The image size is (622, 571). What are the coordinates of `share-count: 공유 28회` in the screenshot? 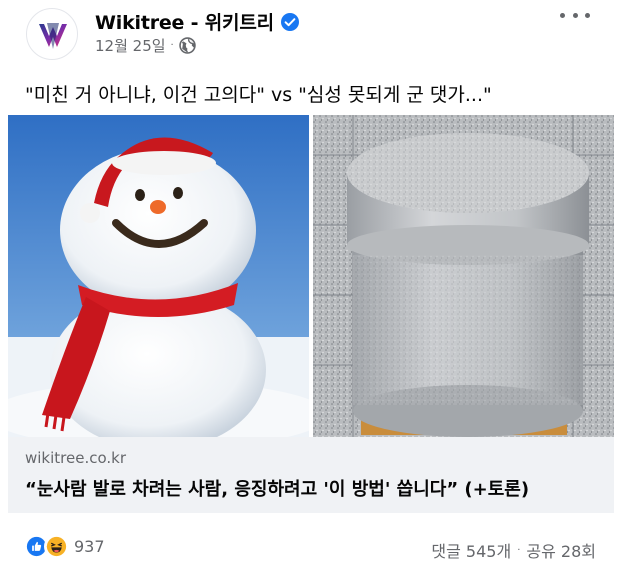 It's located at (561, 550).